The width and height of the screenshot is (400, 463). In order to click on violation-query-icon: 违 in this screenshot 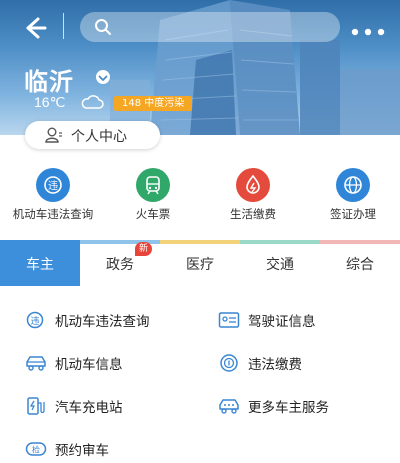, I will do `click(53, 185)`.